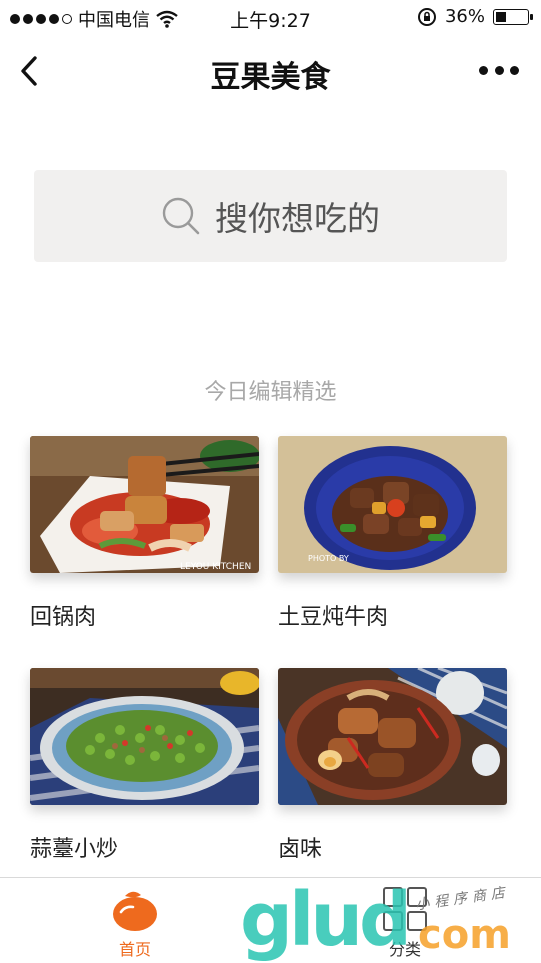 The height and width of the screenshot is (963, 541). I want to click on recipe-image: LEYOU KITCHEN, so click(144, 504).